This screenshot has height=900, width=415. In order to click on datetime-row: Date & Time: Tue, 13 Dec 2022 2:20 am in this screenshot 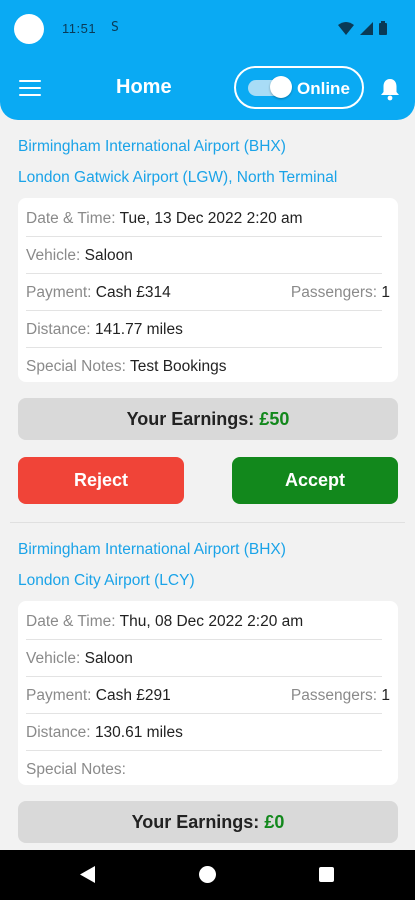, I will do `click(204, 218)`.